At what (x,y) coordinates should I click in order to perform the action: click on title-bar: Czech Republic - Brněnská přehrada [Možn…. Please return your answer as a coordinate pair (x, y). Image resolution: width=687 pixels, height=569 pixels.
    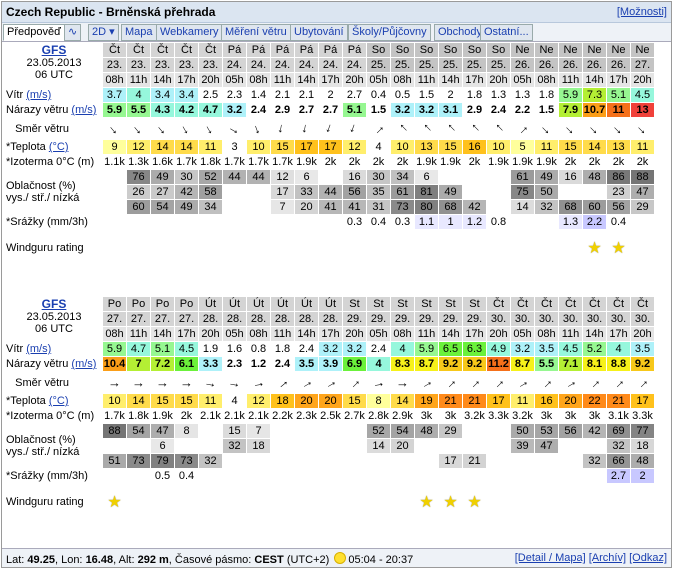
    Looking at the image, I should click on (336, 12).